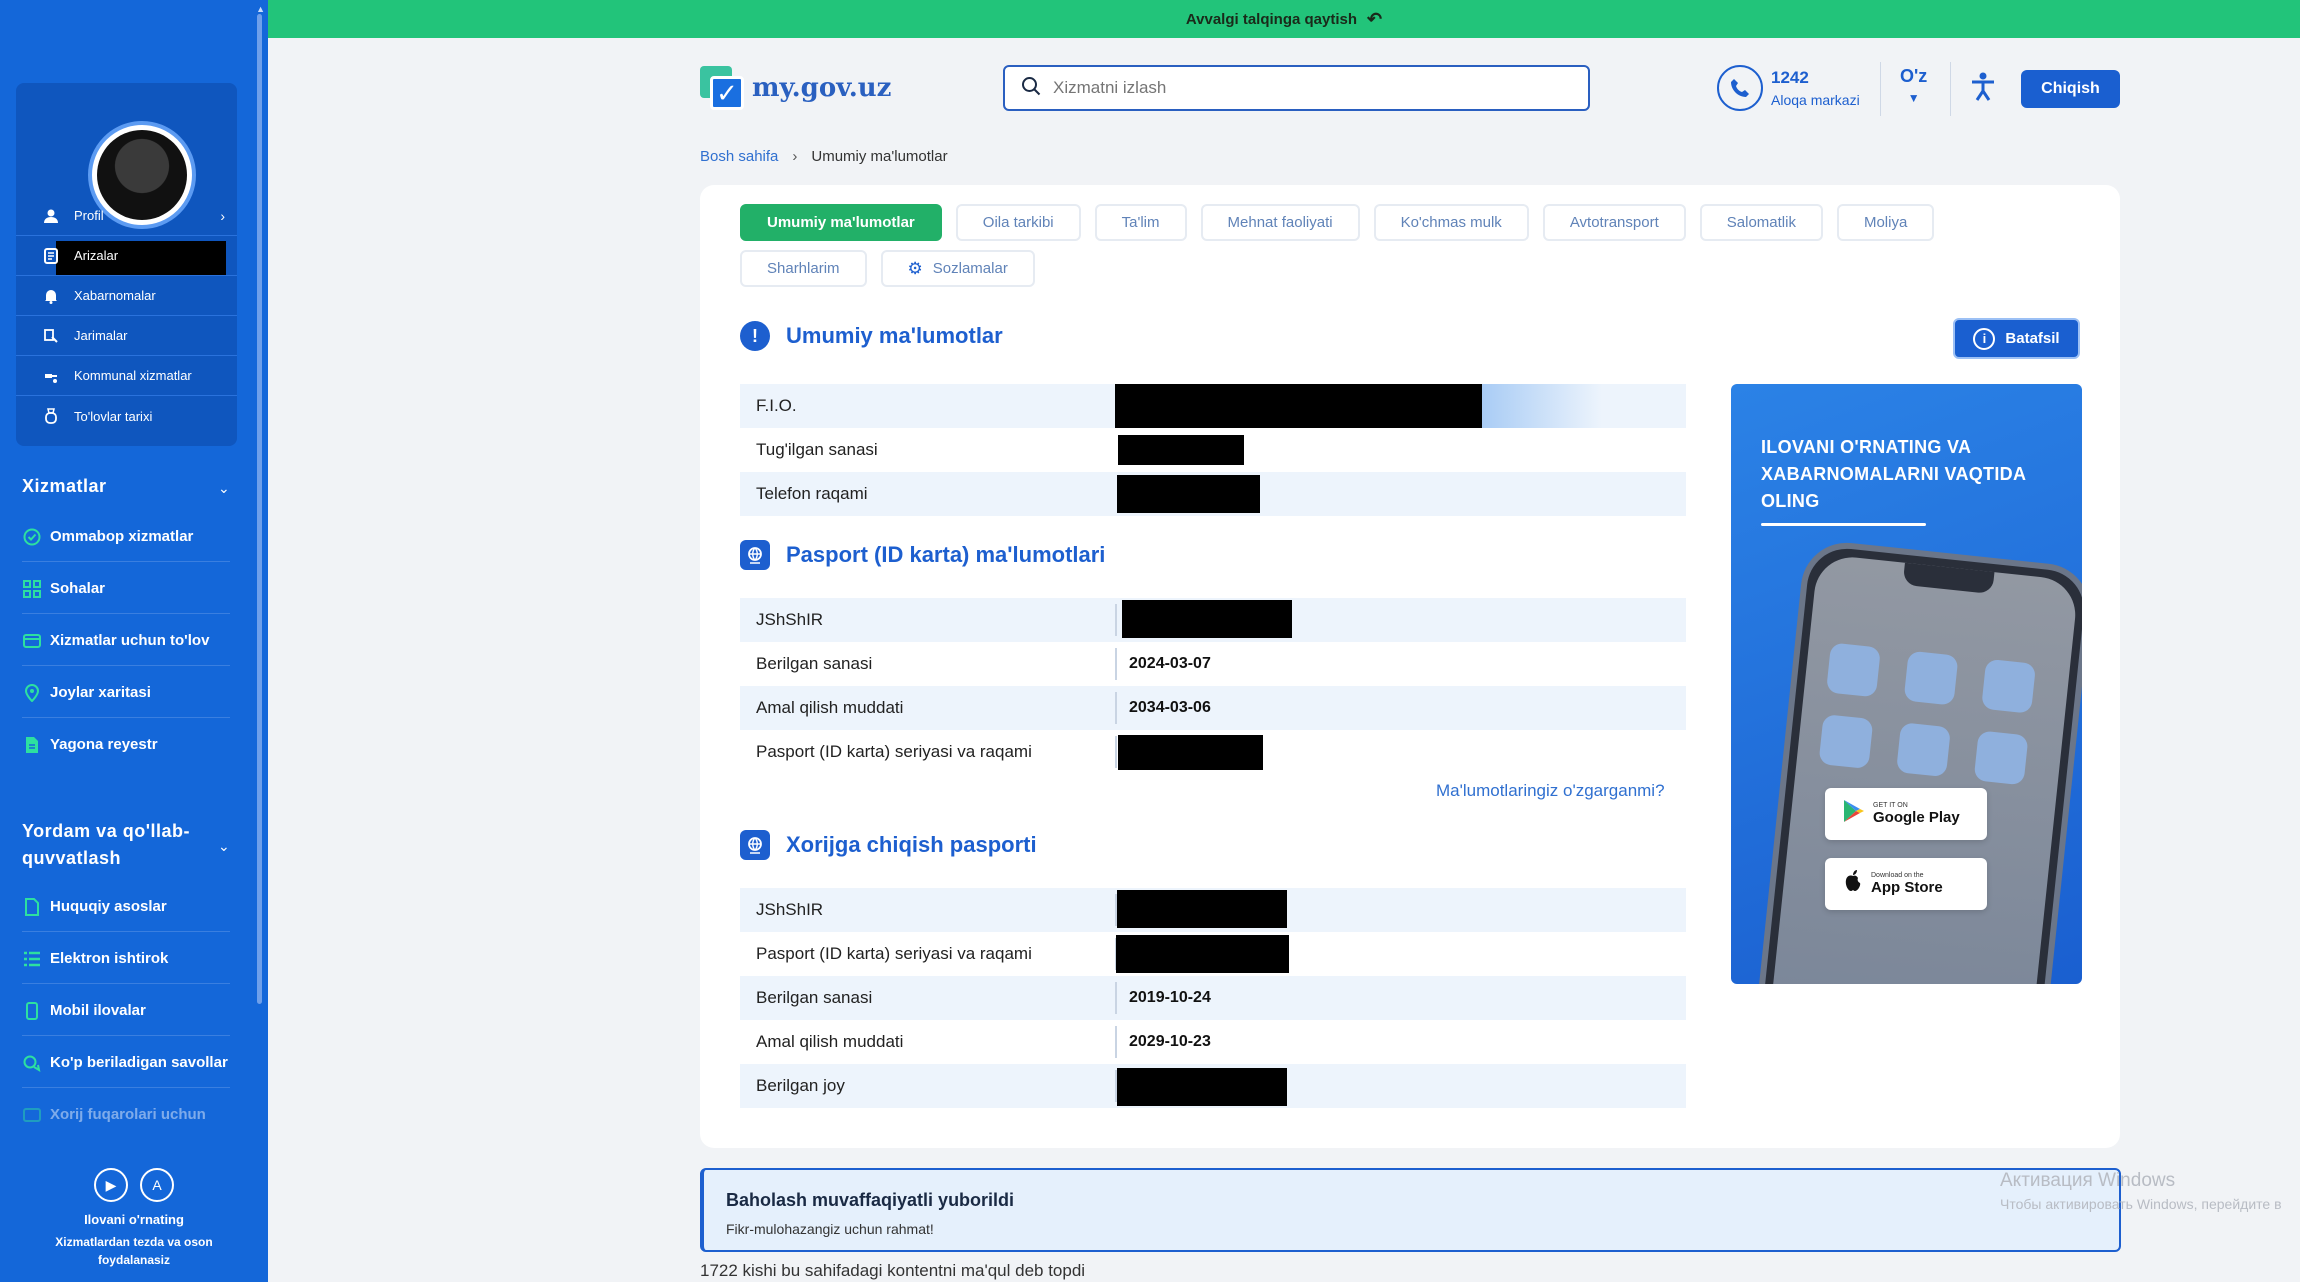 This screenshot has width=2300, height=1282. I want to click on data-changed-link: Ma'lumotlaringiz o'zgarganmi?, so click(1550, 791).